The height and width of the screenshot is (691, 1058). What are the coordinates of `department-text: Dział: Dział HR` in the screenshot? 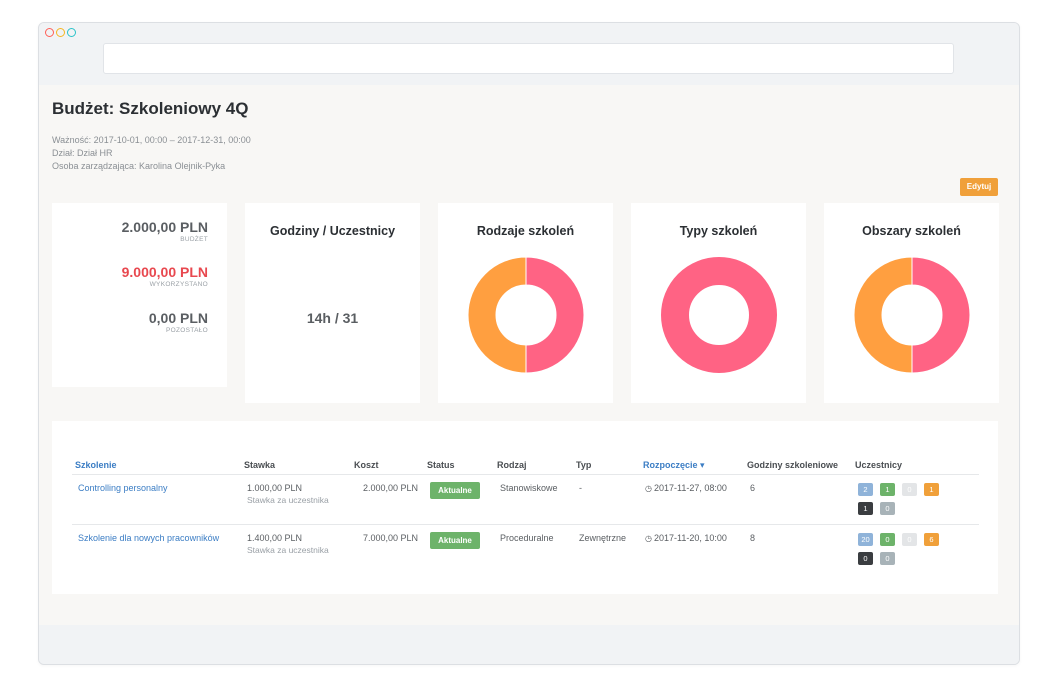 It's located at (82, 153).